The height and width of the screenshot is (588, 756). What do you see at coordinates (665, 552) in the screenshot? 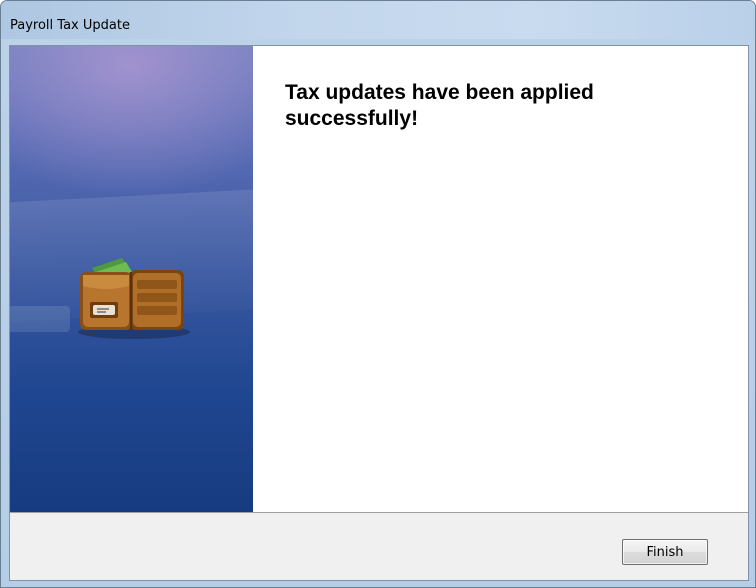
I see `finish-button: Finish` at bounding box center [665, 552].